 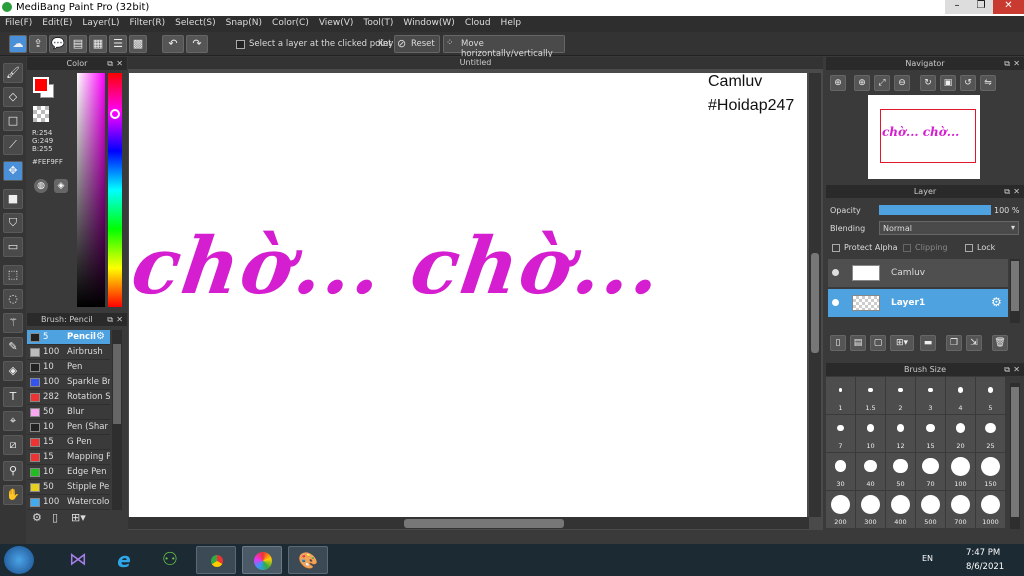 I want to click on hand-tool-icon: ✋, so click(x=13, y=495).